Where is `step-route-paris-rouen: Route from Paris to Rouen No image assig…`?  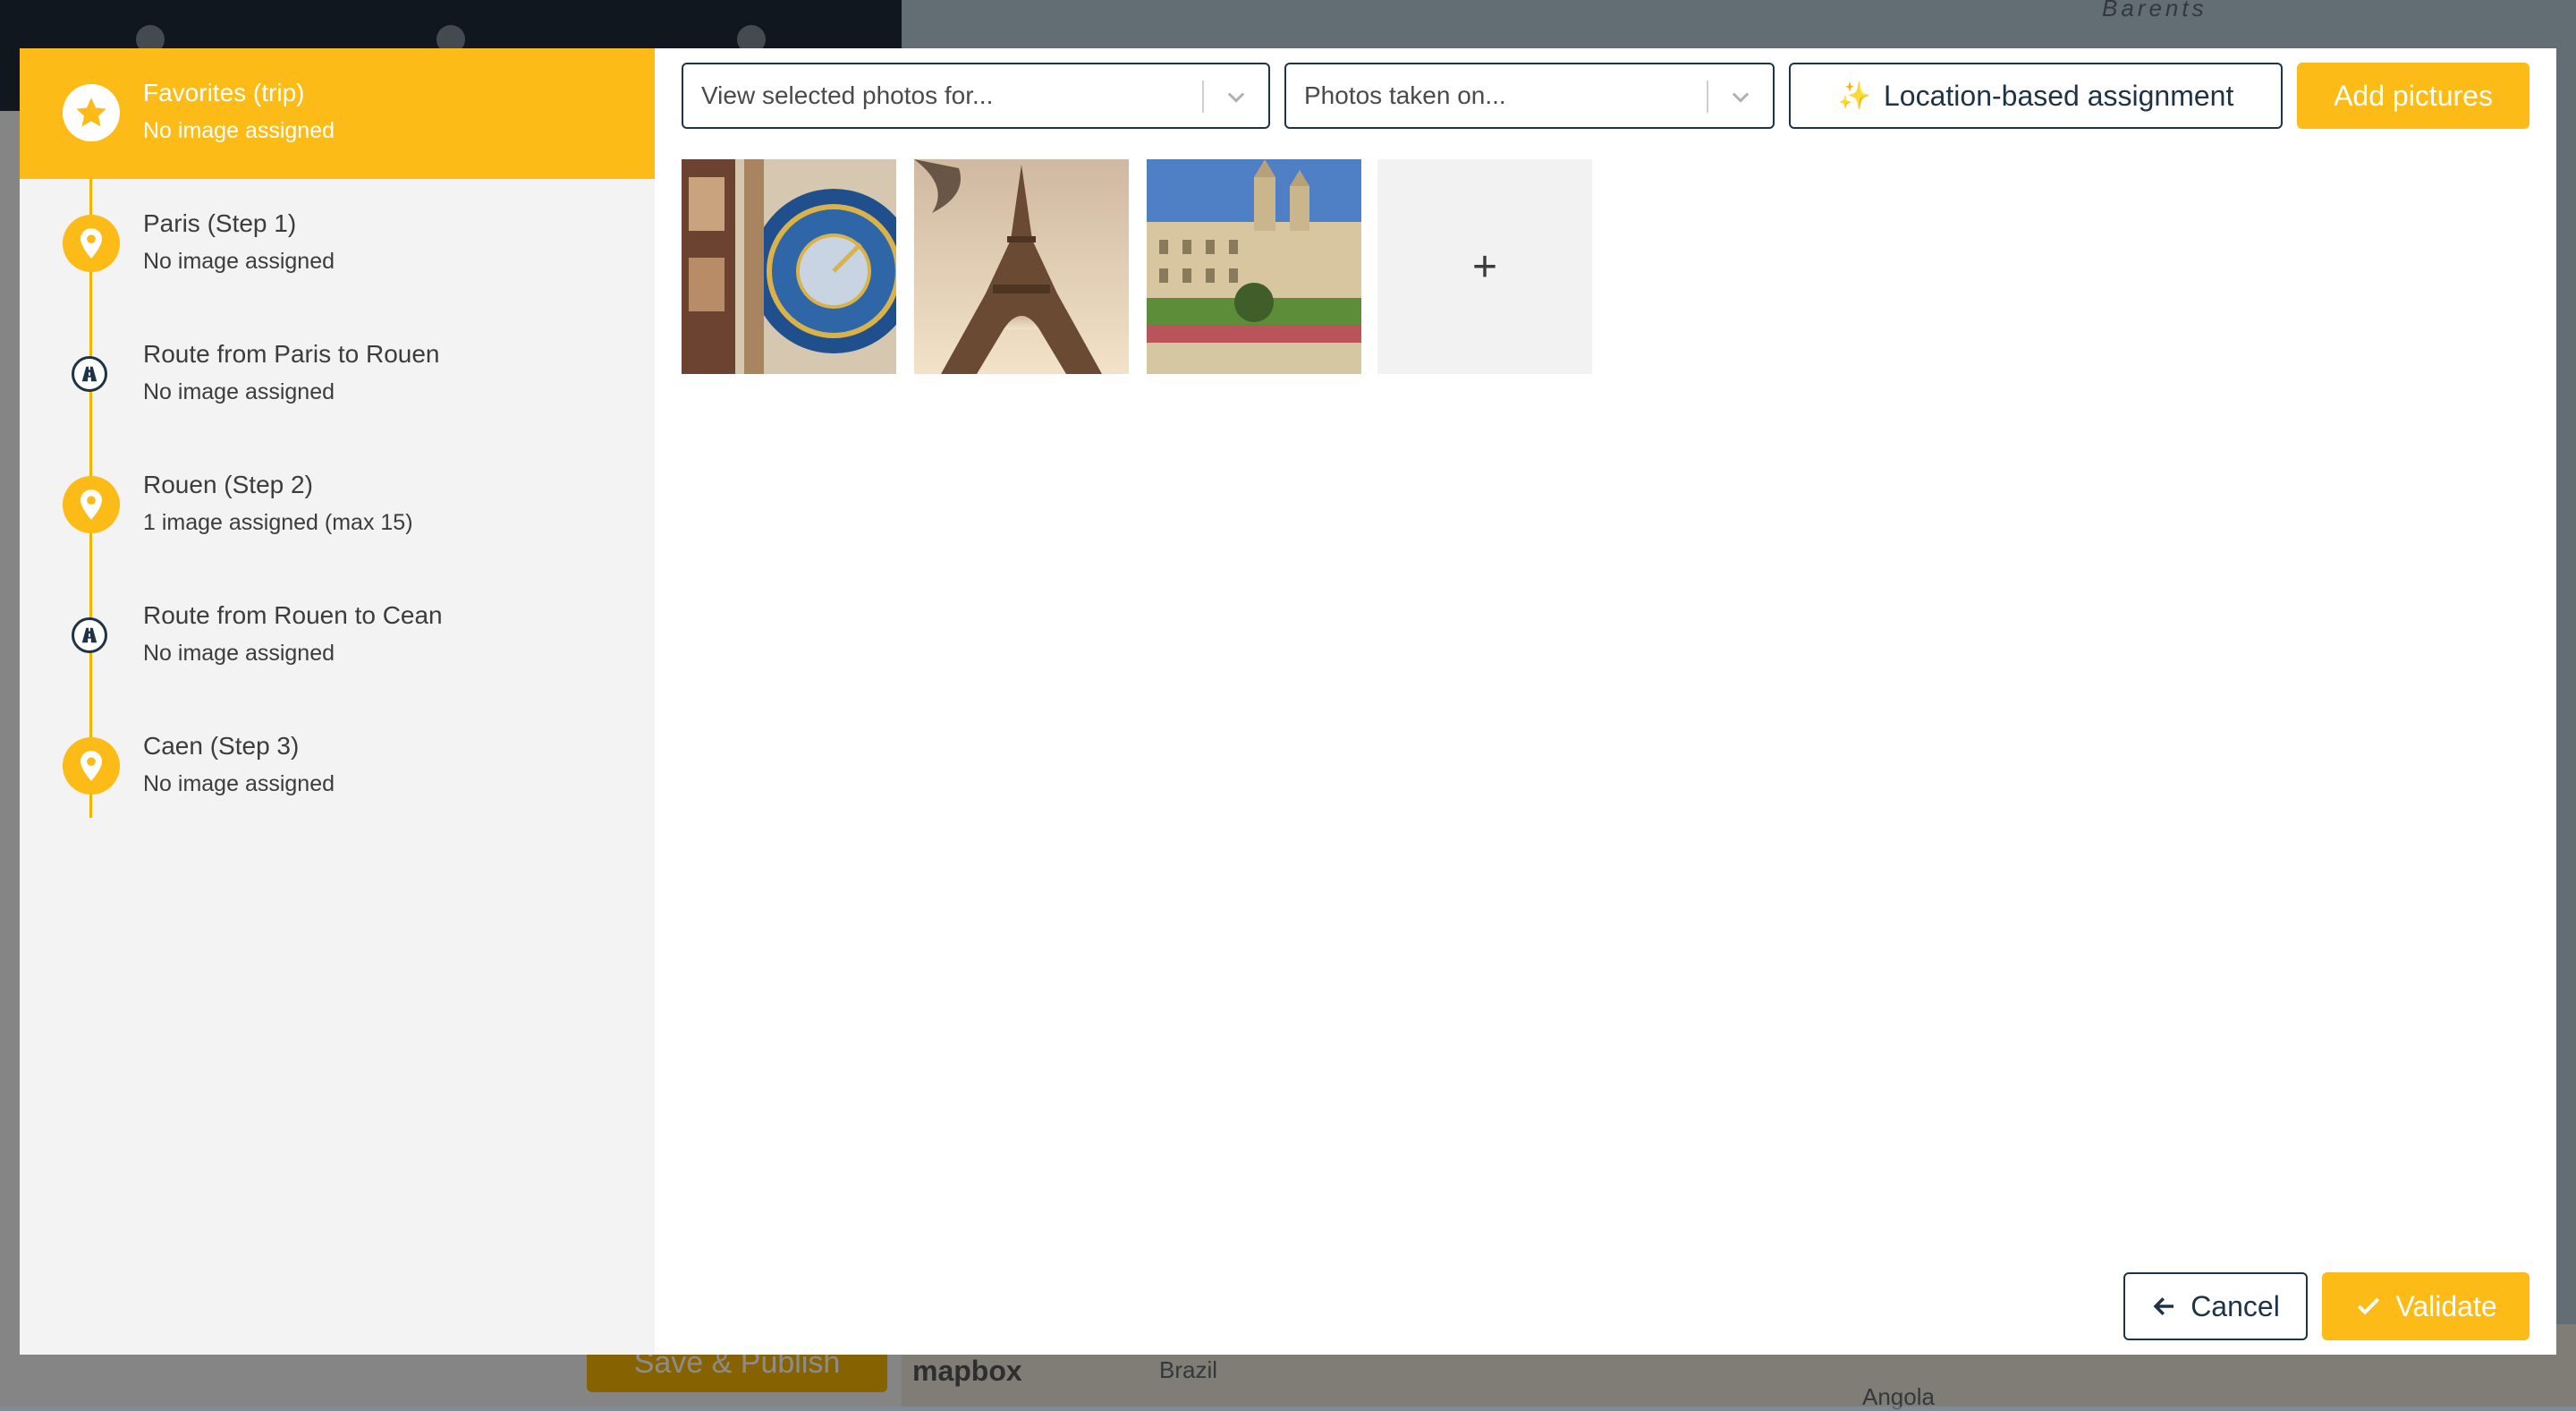 step-route-paris-rouen: Route from Paris to Rouen No image assig… is located at coordinates (337, 375).